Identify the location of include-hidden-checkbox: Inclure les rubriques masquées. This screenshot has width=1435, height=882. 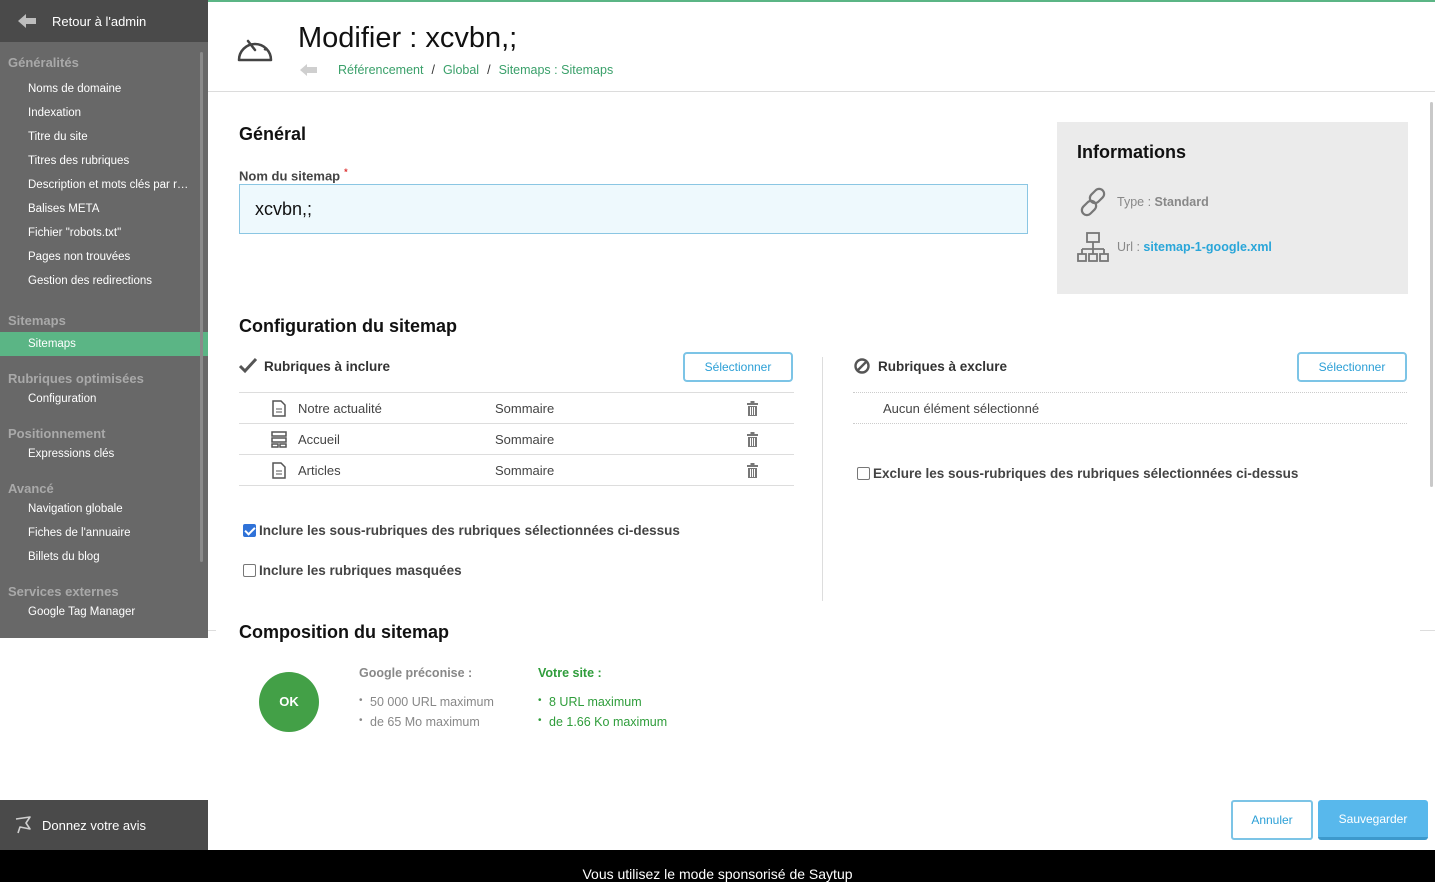
(352, 570).